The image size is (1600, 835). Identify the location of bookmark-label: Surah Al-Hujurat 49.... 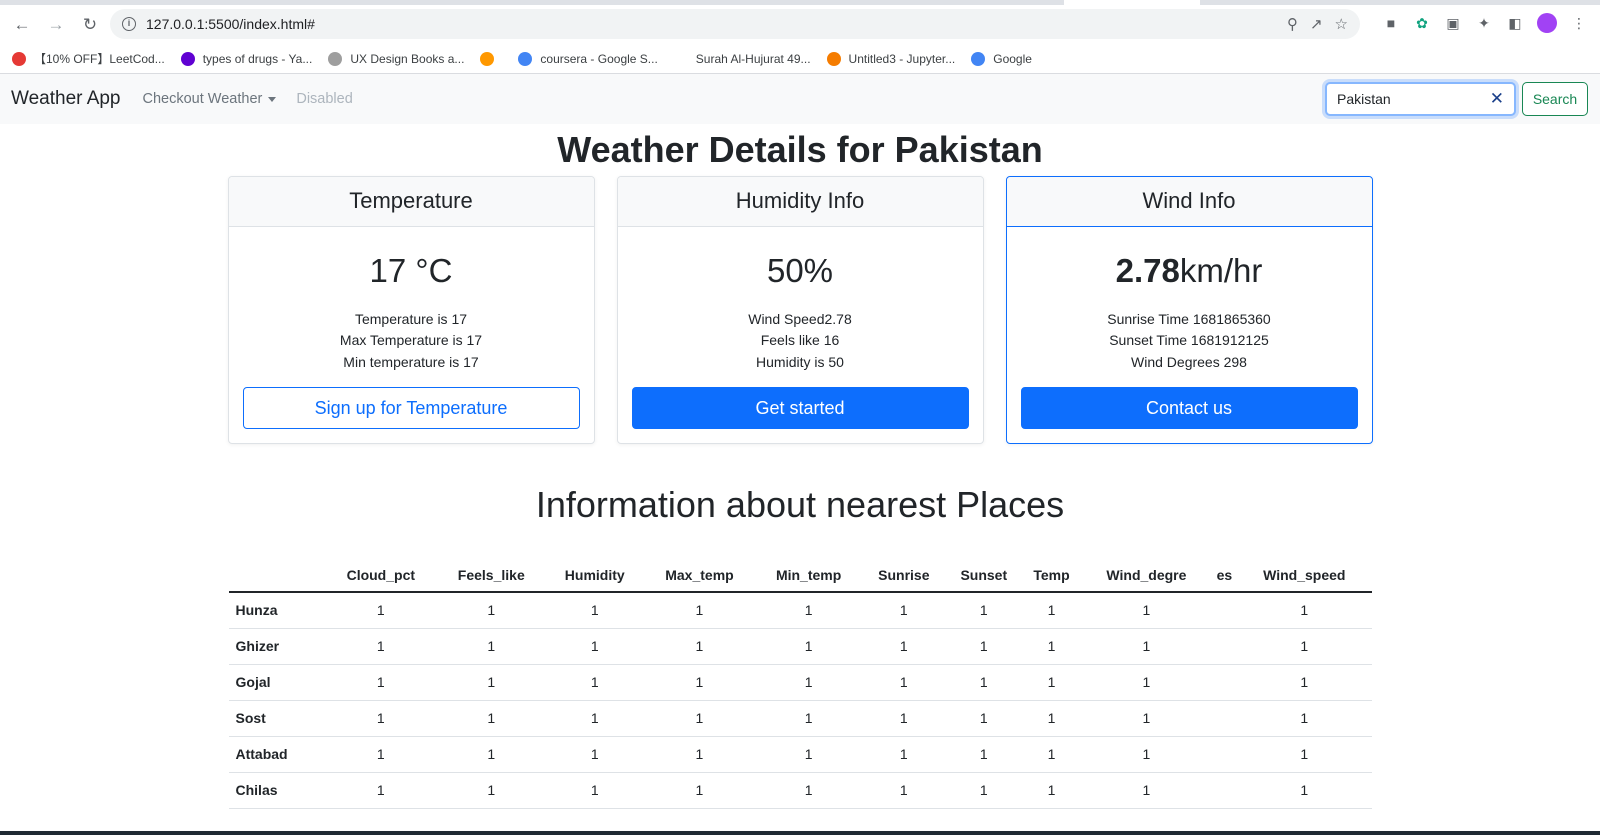
(753, 59).